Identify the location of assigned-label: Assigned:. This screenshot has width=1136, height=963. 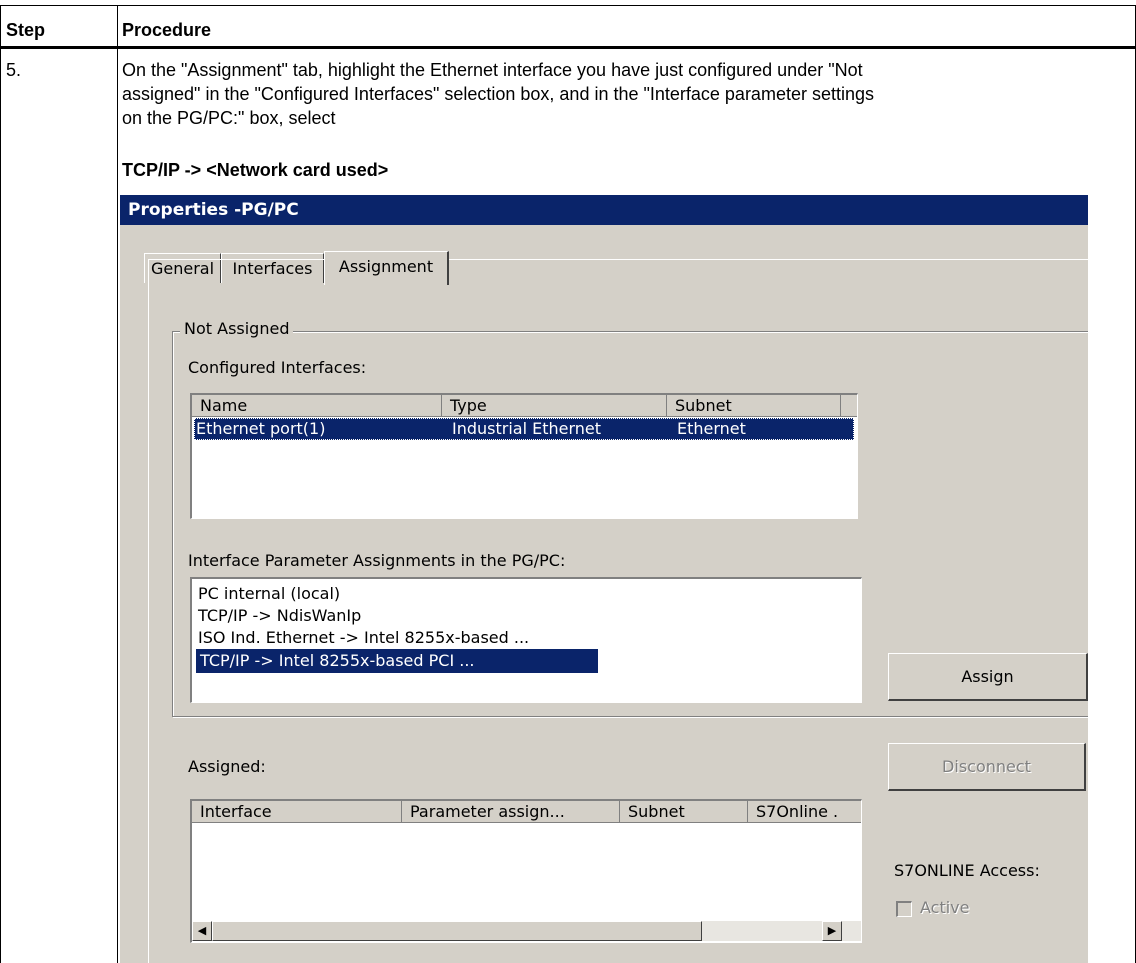
(227, 766).